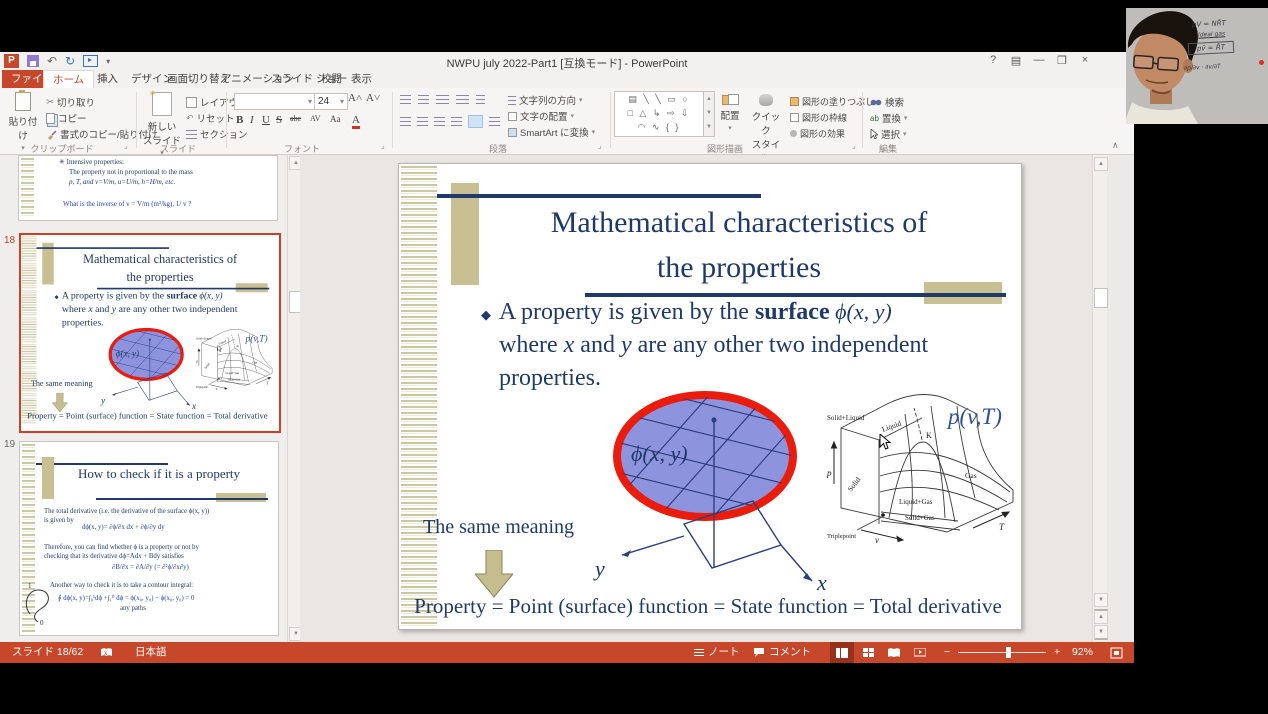 Image resolution: width=1268 pixels, height=714 pixels. I want to click on svg-text: Solid+Liquid, so click(846, 418).